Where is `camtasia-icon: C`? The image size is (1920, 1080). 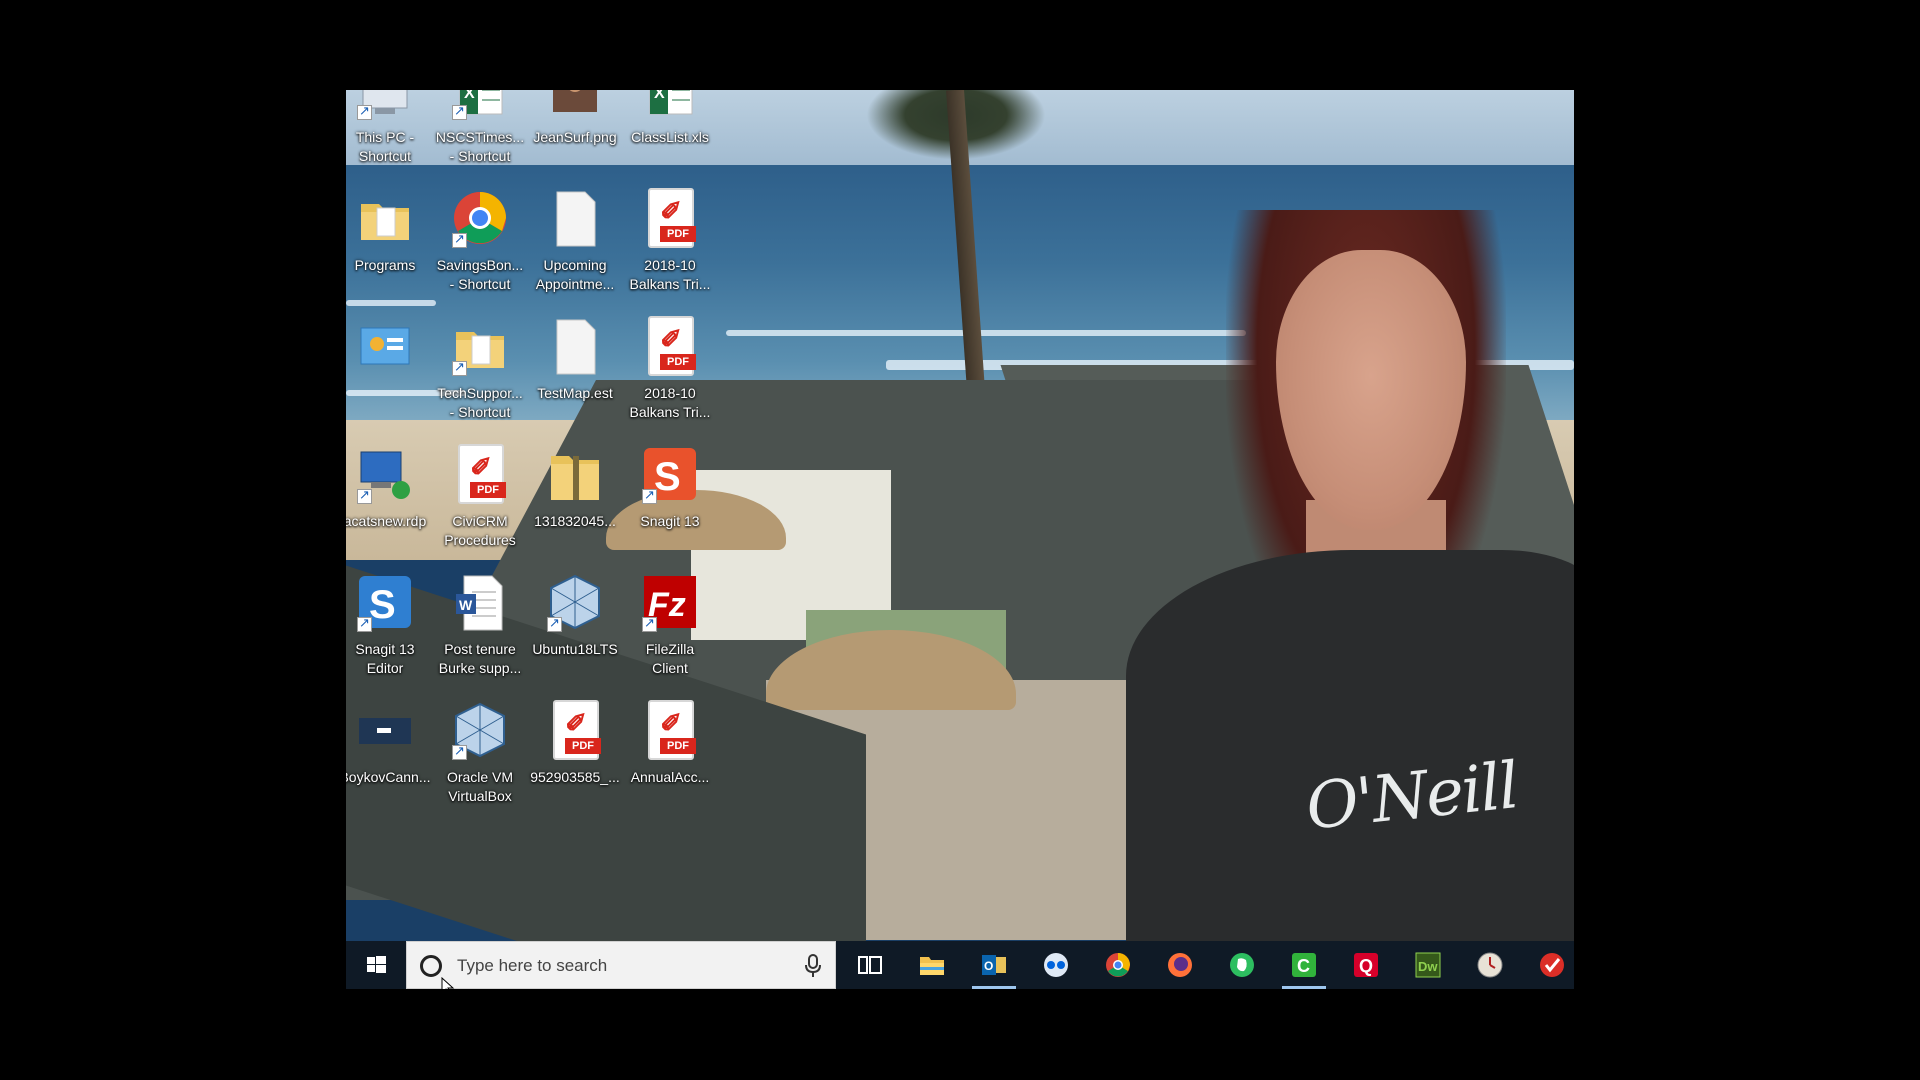
camtasia-icon: C is located at coordinates (1304, 965).